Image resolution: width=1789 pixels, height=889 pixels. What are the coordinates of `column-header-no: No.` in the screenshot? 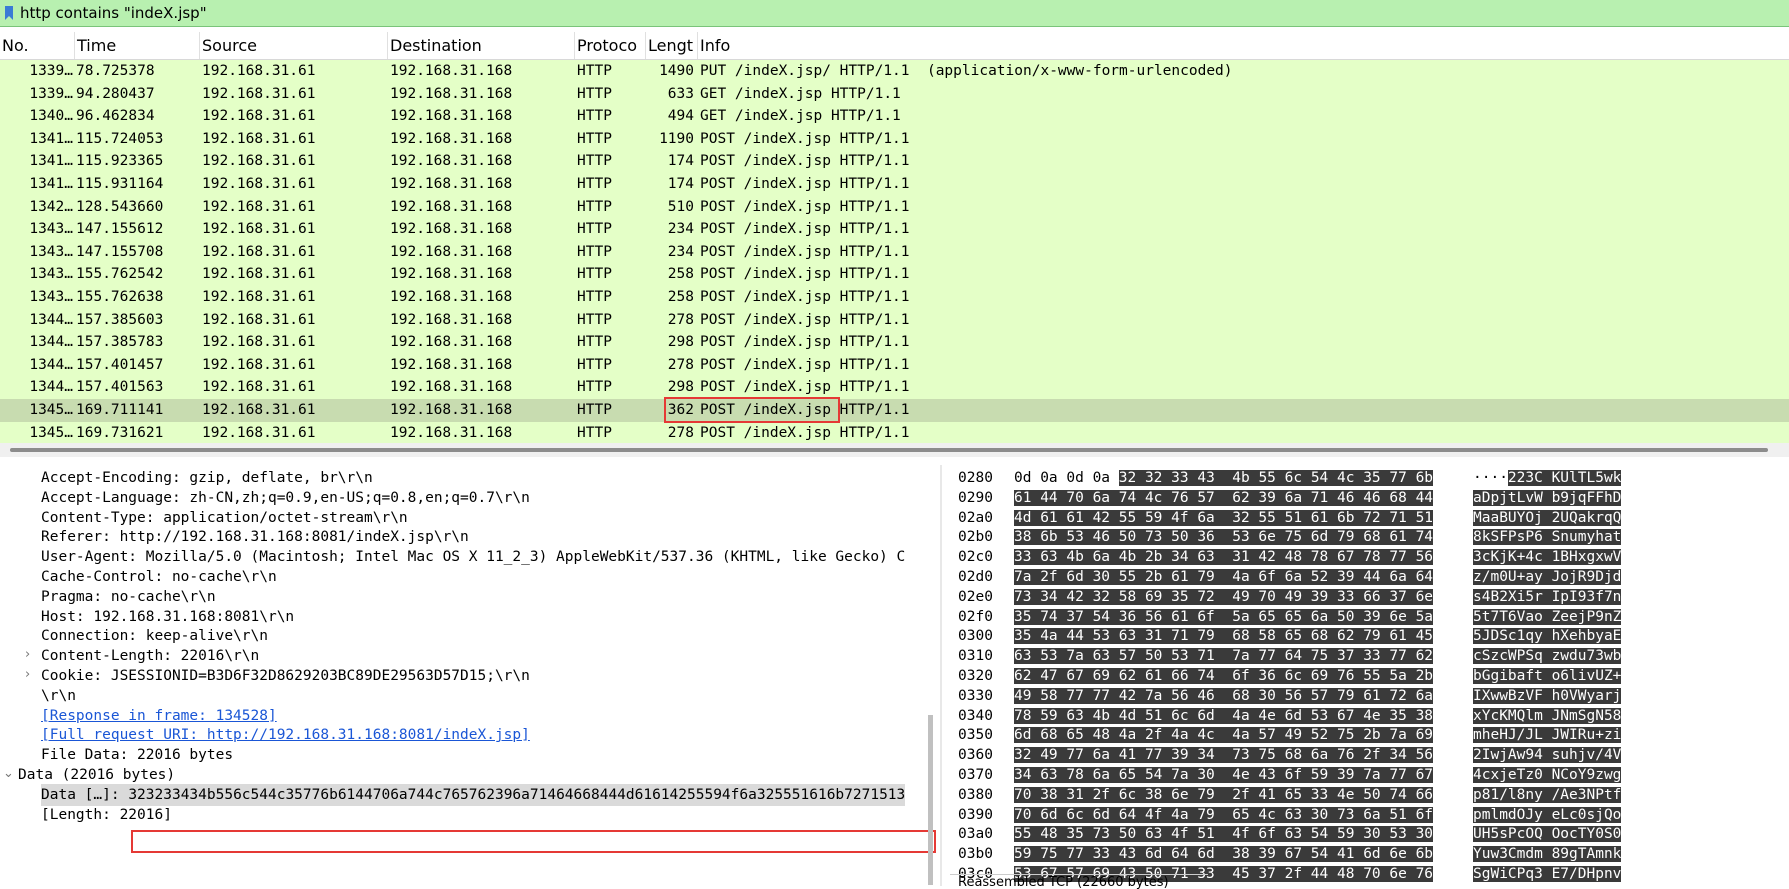 It's located at (37, 45).